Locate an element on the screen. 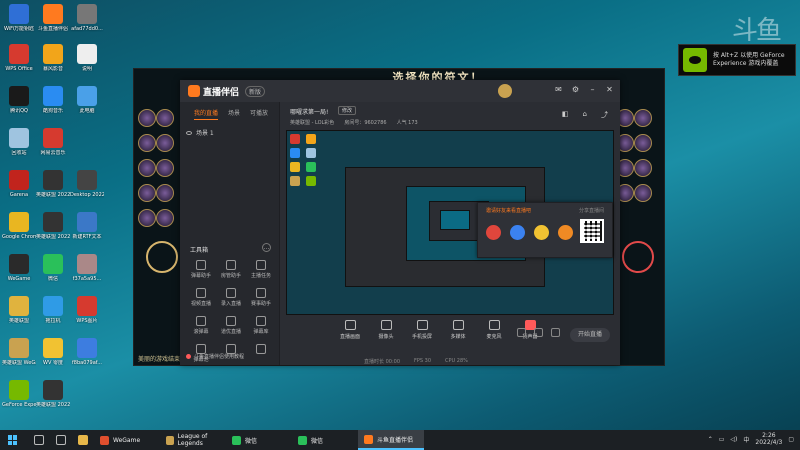 The width and height of the screenshot is (800, 450). desktop-shortcut: 新建RTF文本 is located at coordinates (87, 226).